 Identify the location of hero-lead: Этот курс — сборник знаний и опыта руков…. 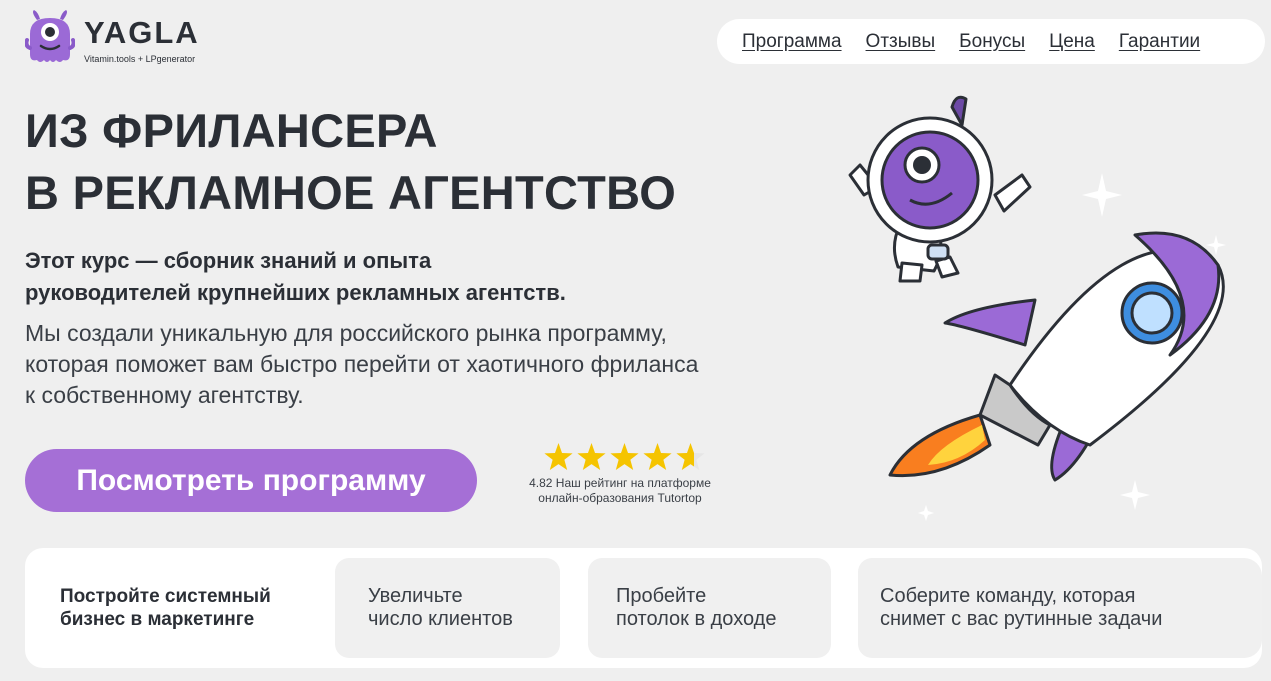
(295, 277).